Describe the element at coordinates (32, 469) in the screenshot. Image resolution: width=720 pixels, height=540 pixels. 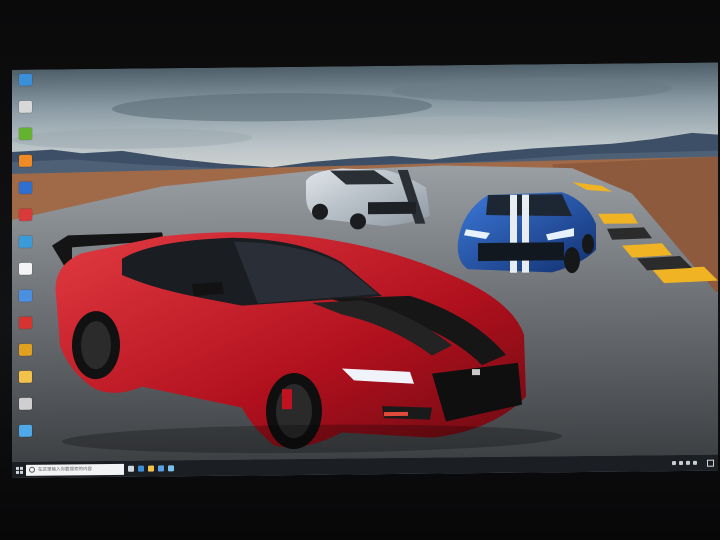
I see `search-icon` at that location.